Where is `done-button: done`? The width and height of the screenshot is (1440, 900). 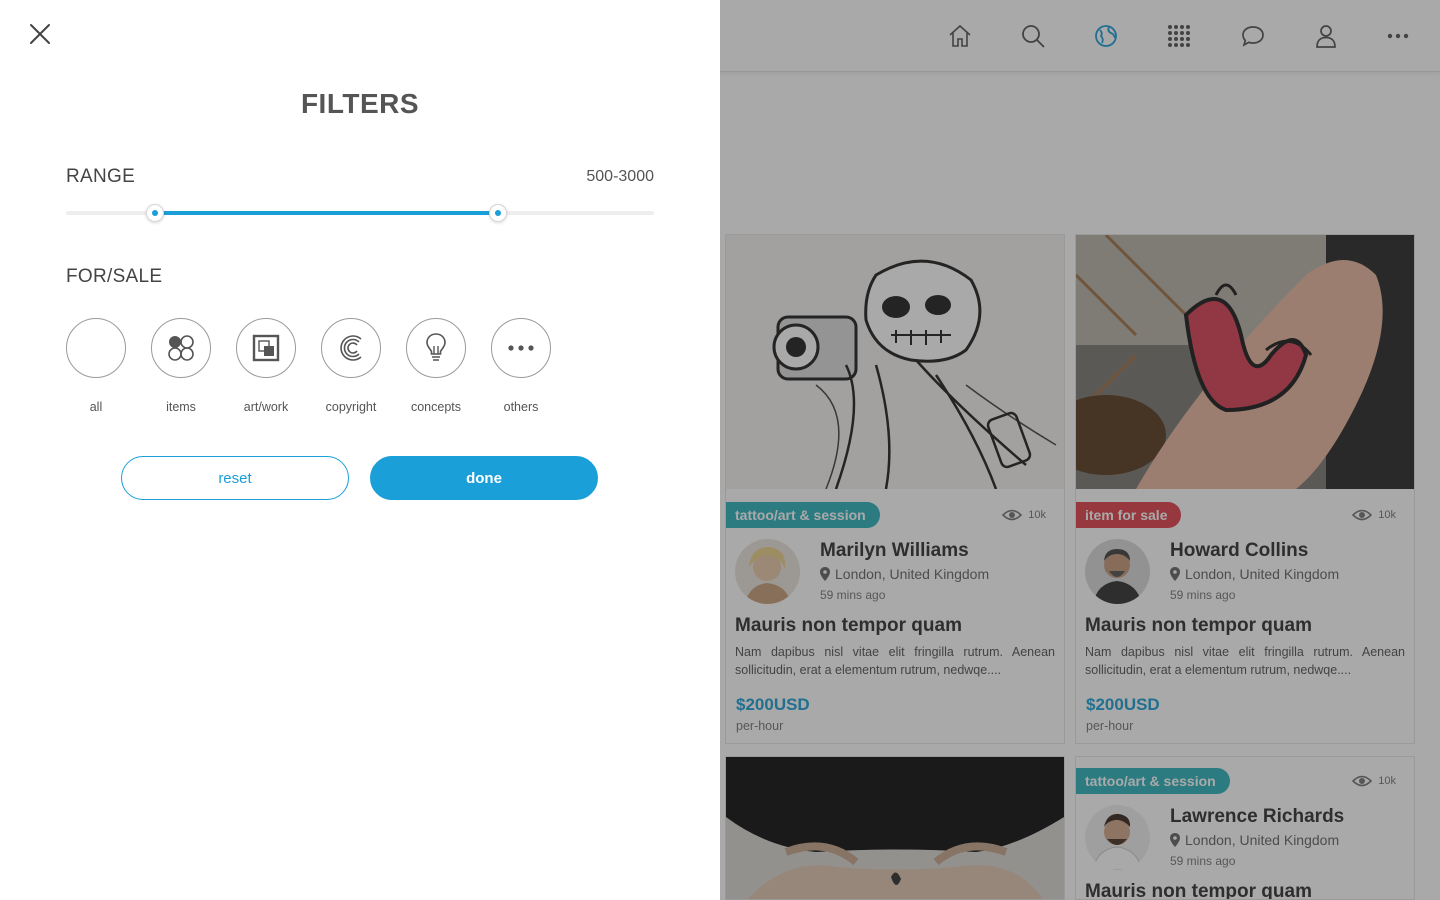 done-button: done is located at coordinates (484, 478).